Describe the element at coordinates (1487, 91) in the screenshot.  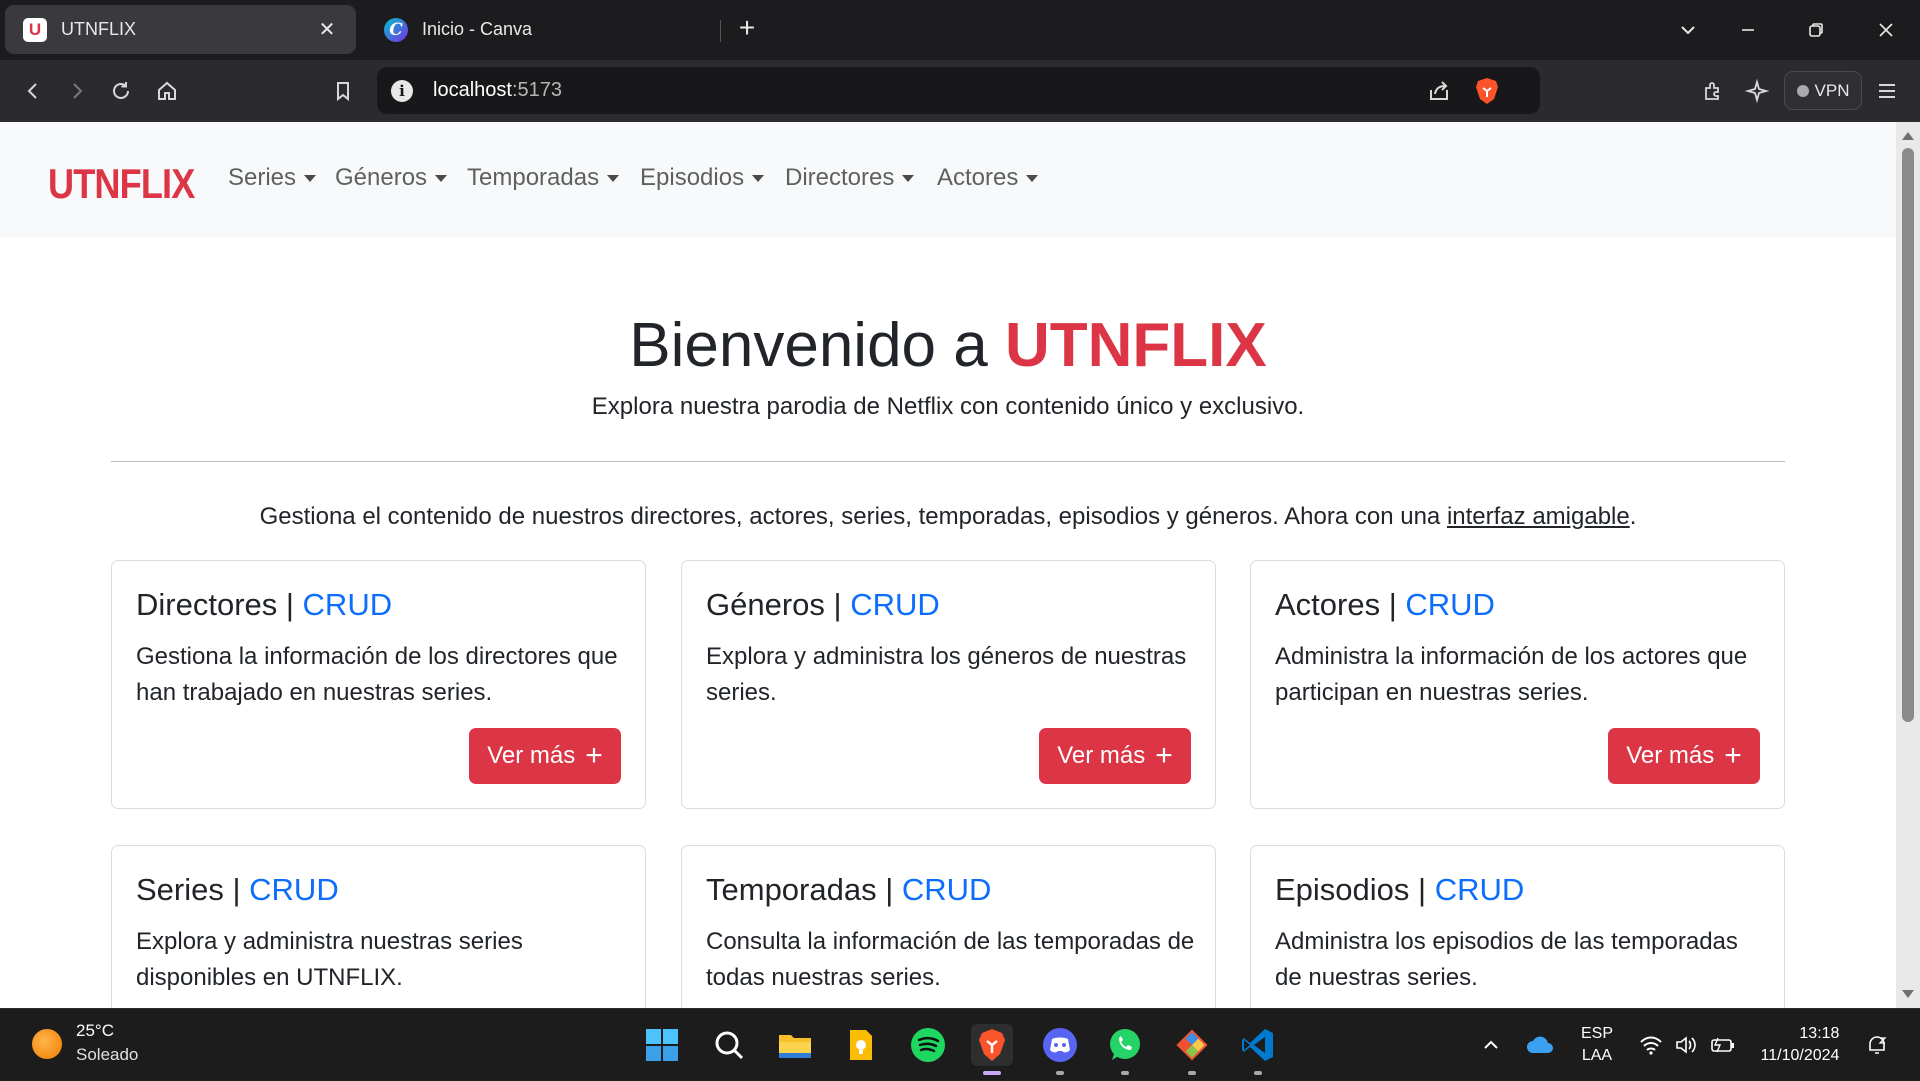
I see `brave-shields-icon` at that location.